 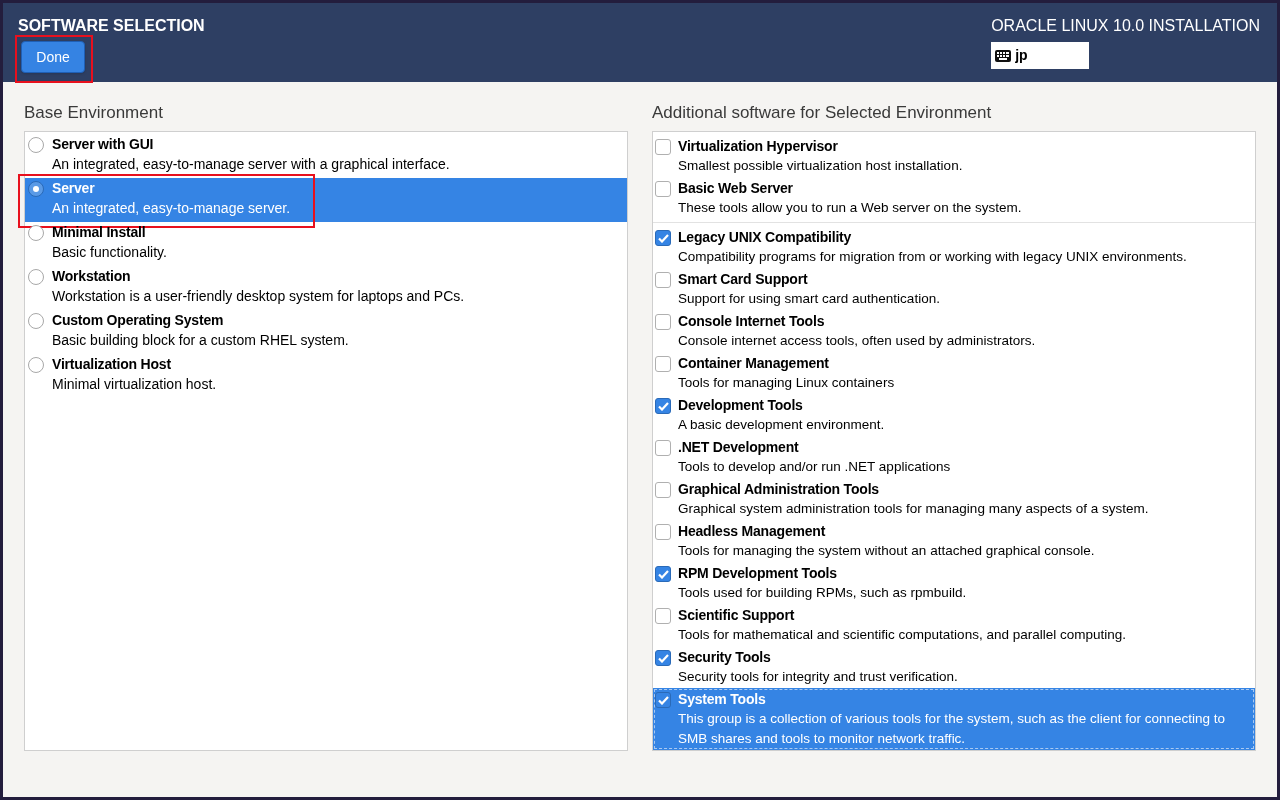 I want to click on addon-option: Scientific Support Tools for mathematical and scientific computations, and parallel computing., so click(x=954, y=625).